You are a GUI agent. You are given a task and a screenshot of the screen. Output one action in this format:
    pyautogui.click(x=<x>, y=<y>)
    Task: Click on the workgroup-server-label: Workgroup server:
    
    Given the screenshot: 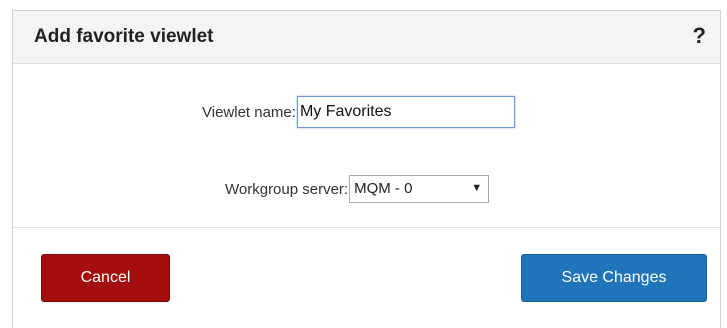 What is the action you would take?
    pyautogui.click(x=287, y=189)
    